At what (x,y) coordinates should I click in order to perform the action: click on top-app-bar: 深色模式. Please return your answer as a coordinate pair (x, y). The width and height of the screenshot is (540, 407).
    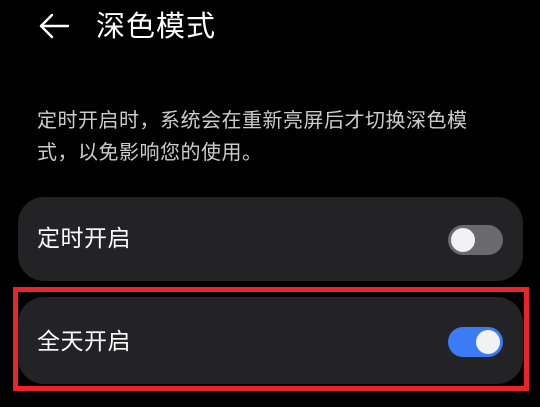
    Looking at the image, I should click on (270, 28).